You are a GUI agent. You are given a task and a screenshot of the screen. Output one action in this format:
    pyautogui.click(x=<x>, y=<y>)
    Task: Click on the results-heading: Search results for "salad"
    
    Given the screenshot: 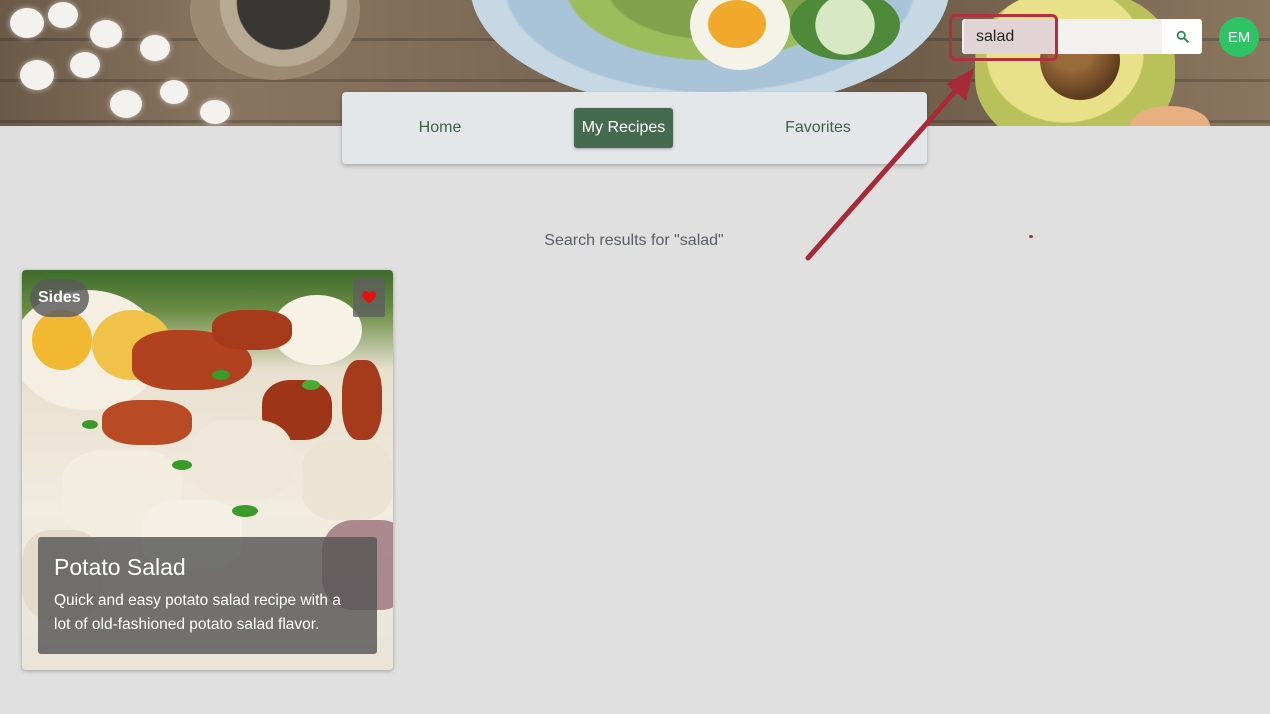 What is the action you would take?
    pyautogui.click(x=634, y=240)
    